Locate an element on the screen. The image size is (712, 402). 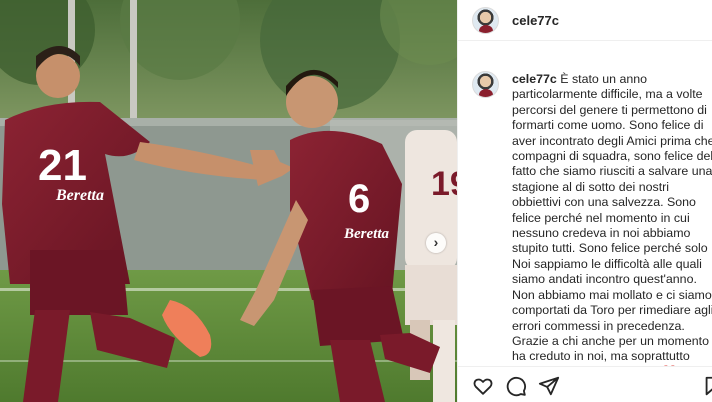
comment-icon is located at coordinates (516, 386).